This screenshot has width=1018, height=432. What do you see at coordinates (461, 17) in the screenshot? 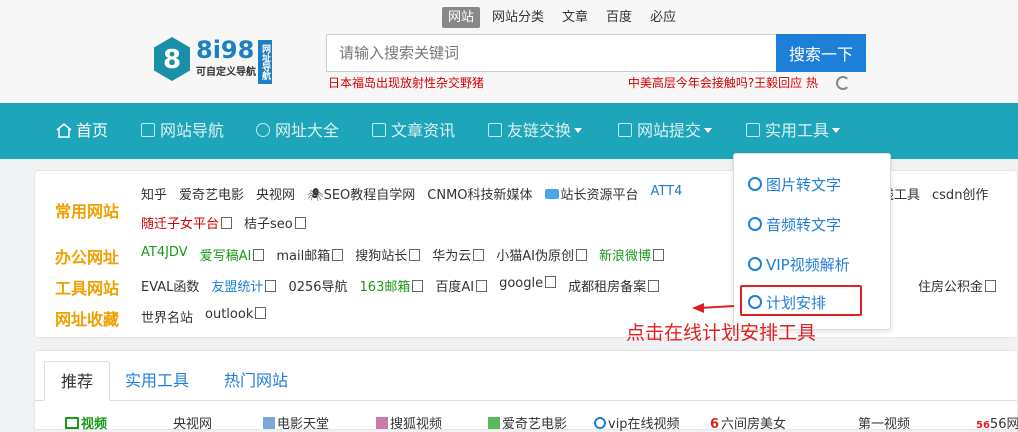
I see `search-tab-site: 网站` at bounding box center [461, 17].